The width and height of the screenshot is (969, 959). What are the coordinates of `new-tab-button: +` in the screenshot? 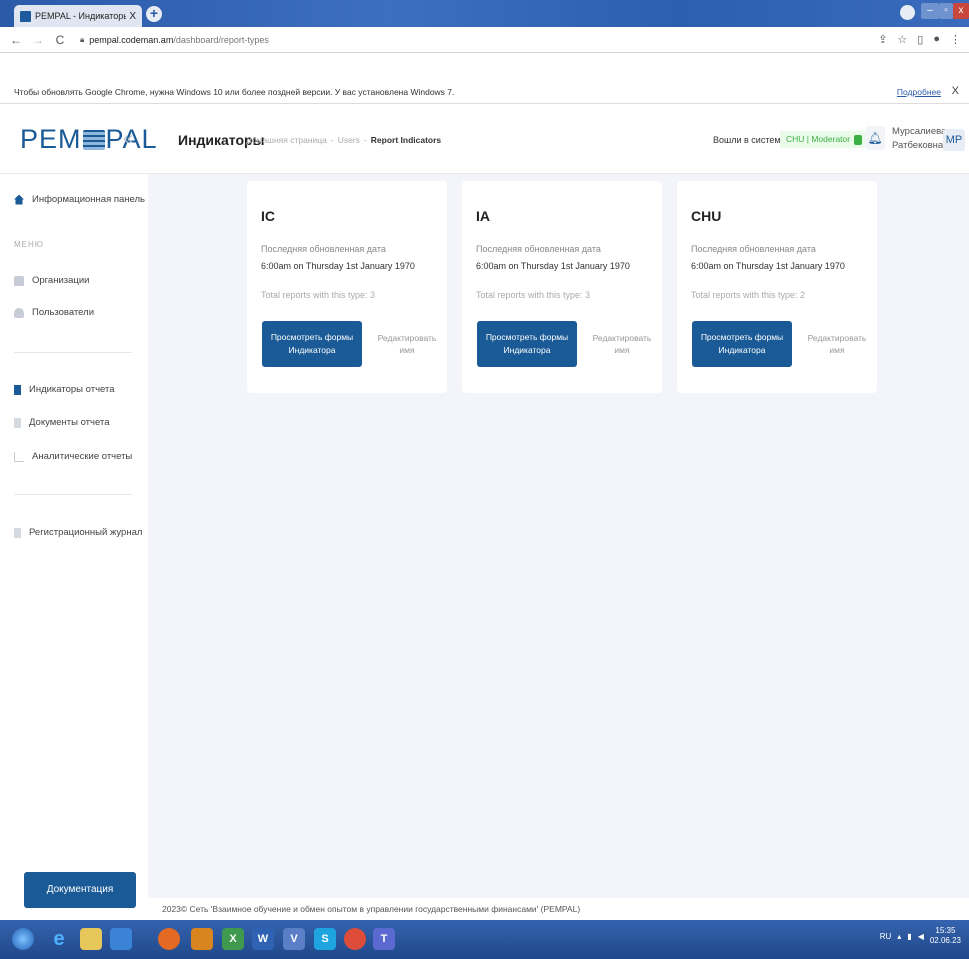 It's located at (154, 14).